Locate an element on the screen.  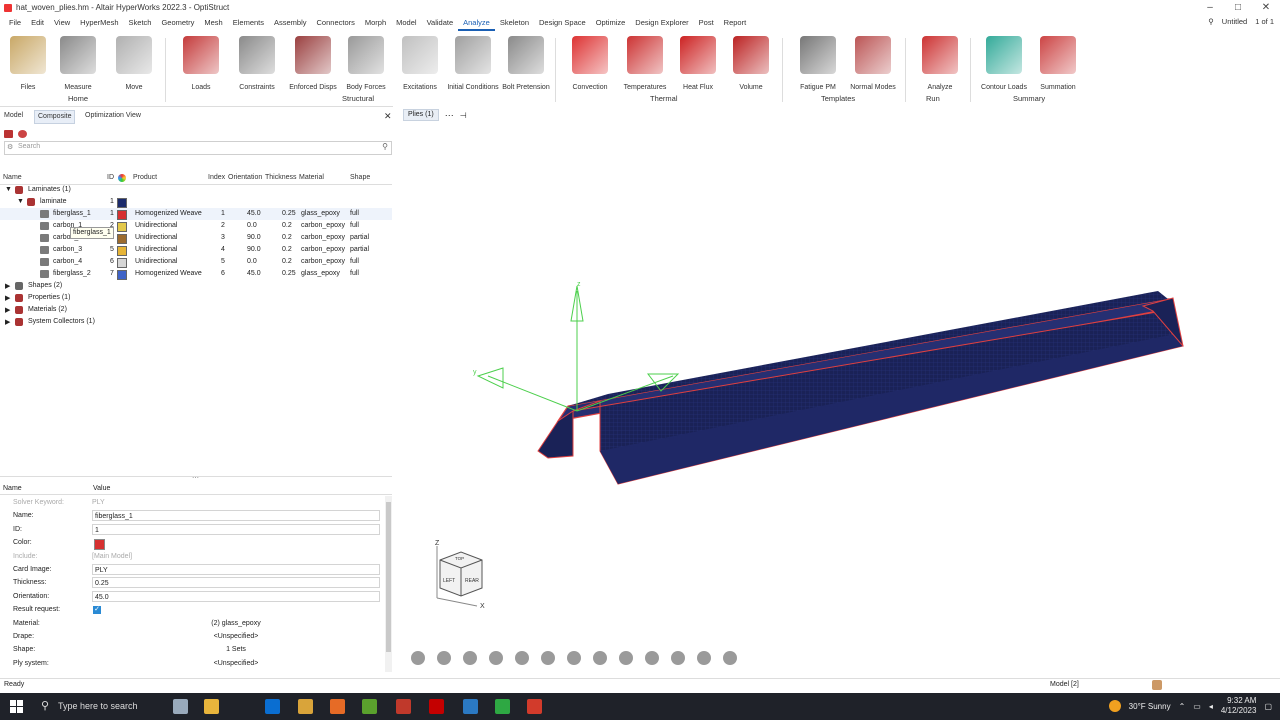
fit-icon is located at coordinates (444, 658).